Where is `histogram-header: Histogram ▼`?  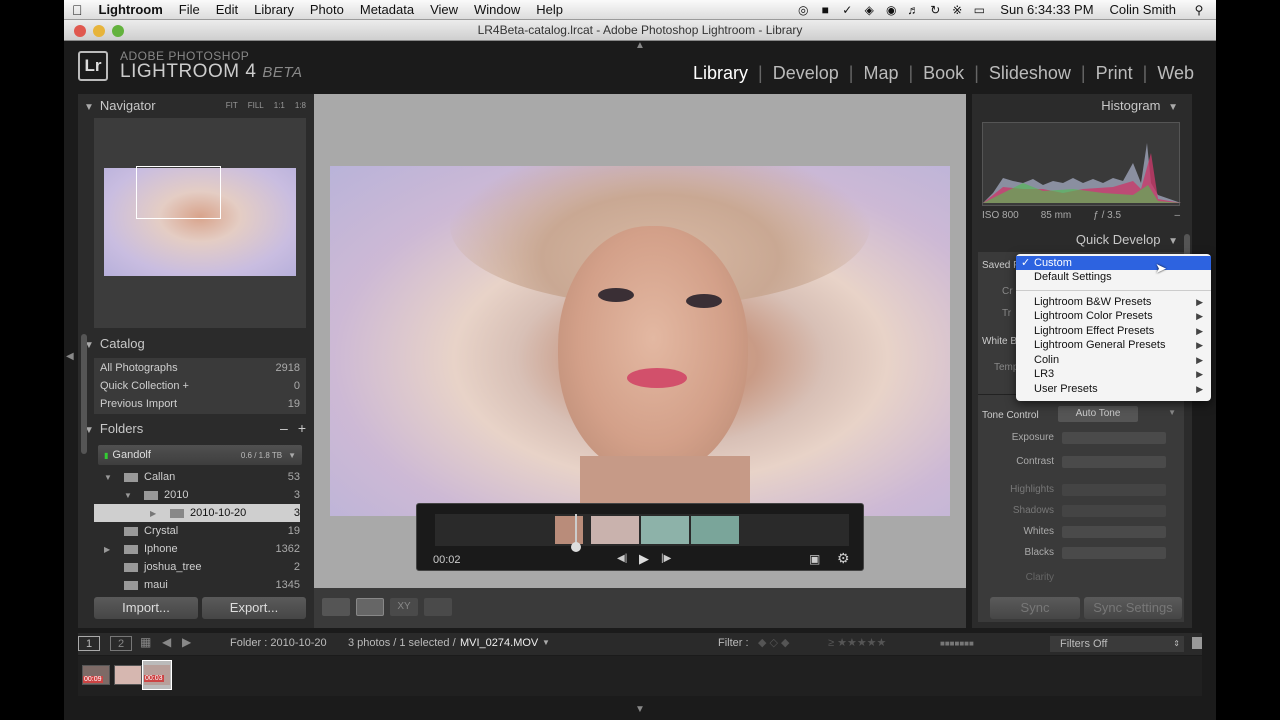 histogram-header: Histogram ▼ is located at coordinates (1142, 105).